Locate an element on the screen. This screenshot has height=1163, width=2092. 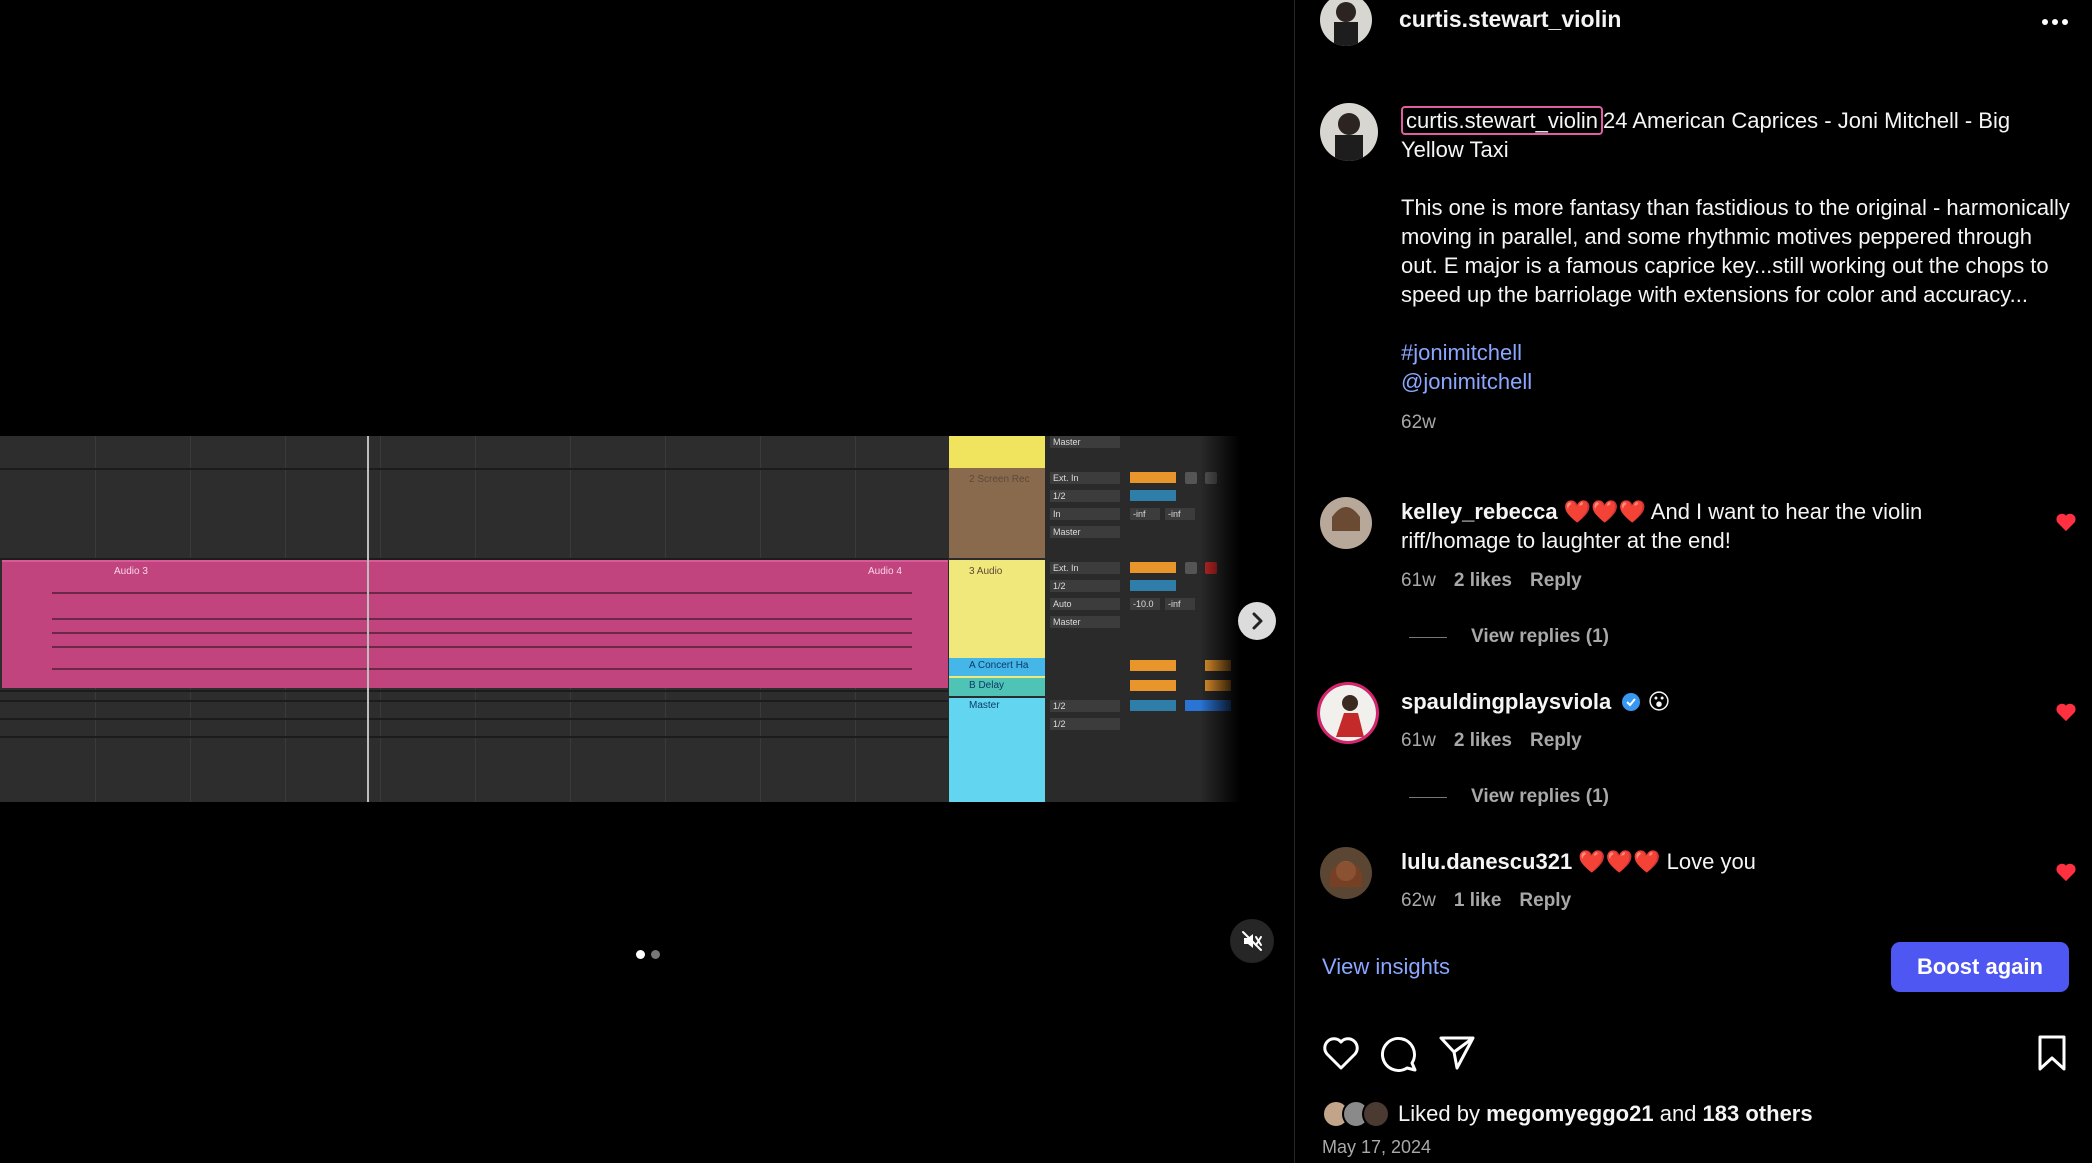
arrangement-grid: Audio 3 Audio 4 is located at coordinates (474, 619).